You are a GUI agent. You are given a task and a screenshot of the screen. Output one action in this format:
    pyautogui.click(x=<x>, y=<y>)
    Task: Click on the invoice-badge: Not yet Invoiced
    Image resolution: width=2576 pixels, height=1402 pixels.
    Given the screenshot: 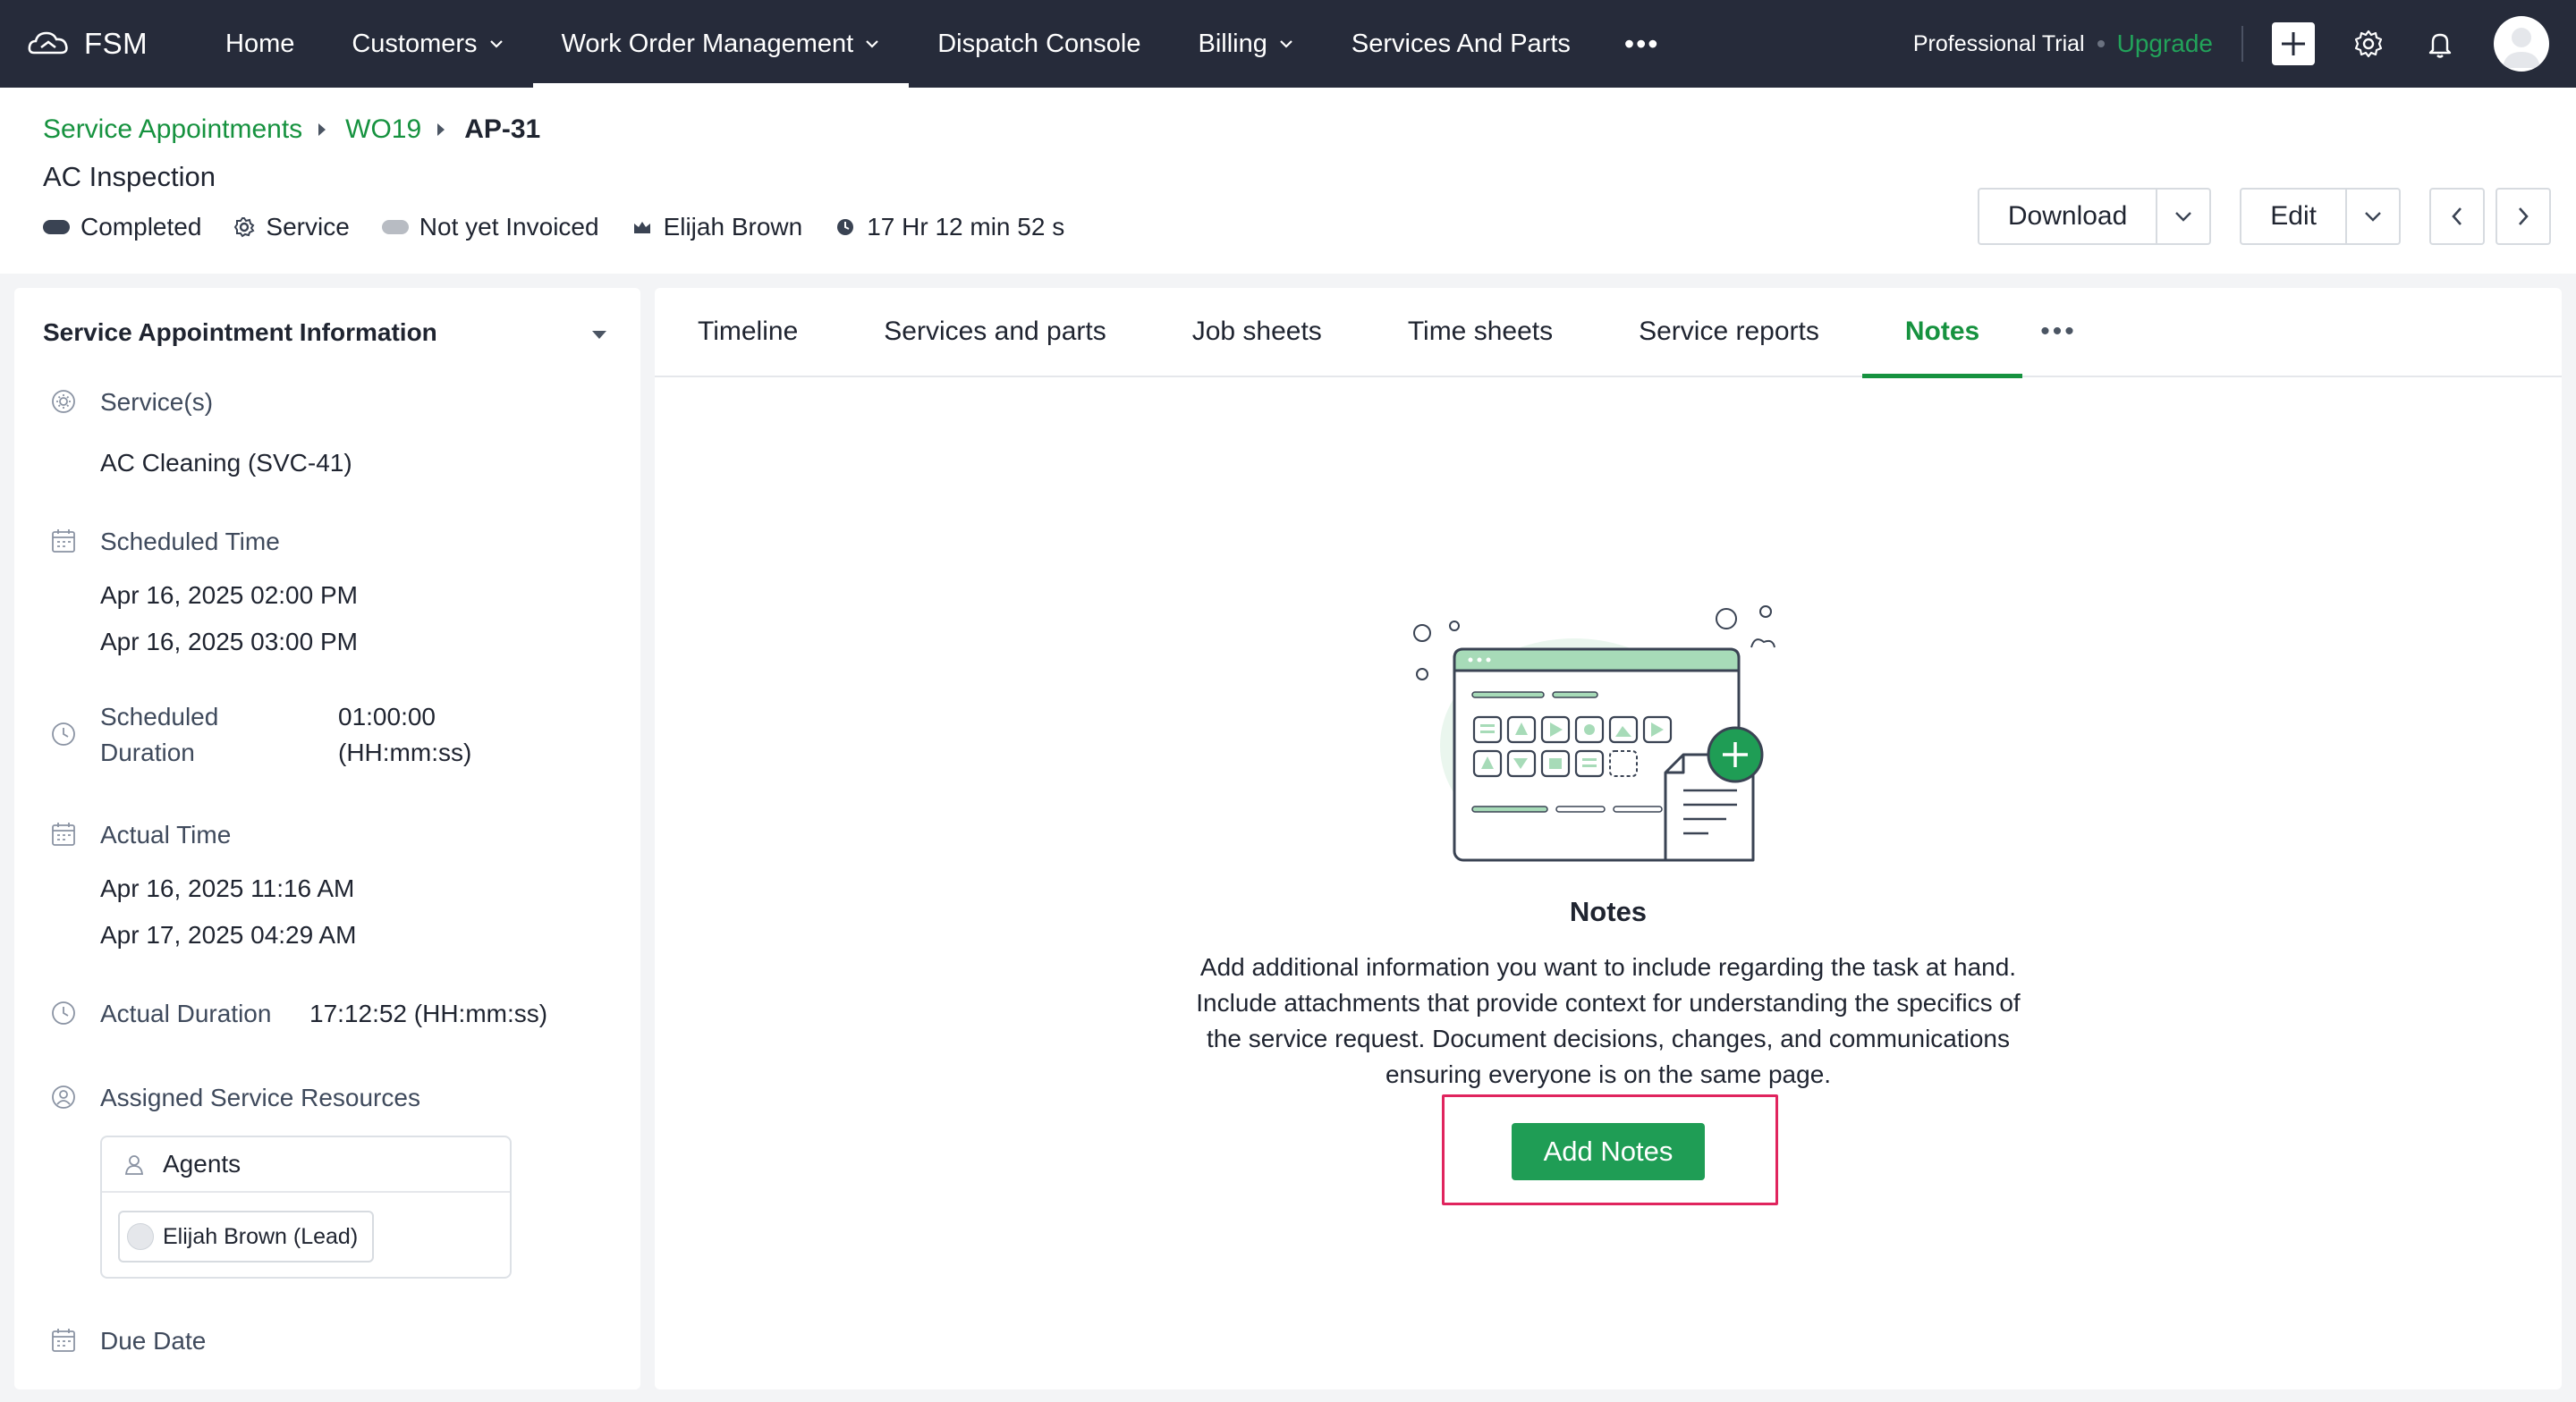 What is the action you would take?
    pyautogui.click(x=490, y=227)
    